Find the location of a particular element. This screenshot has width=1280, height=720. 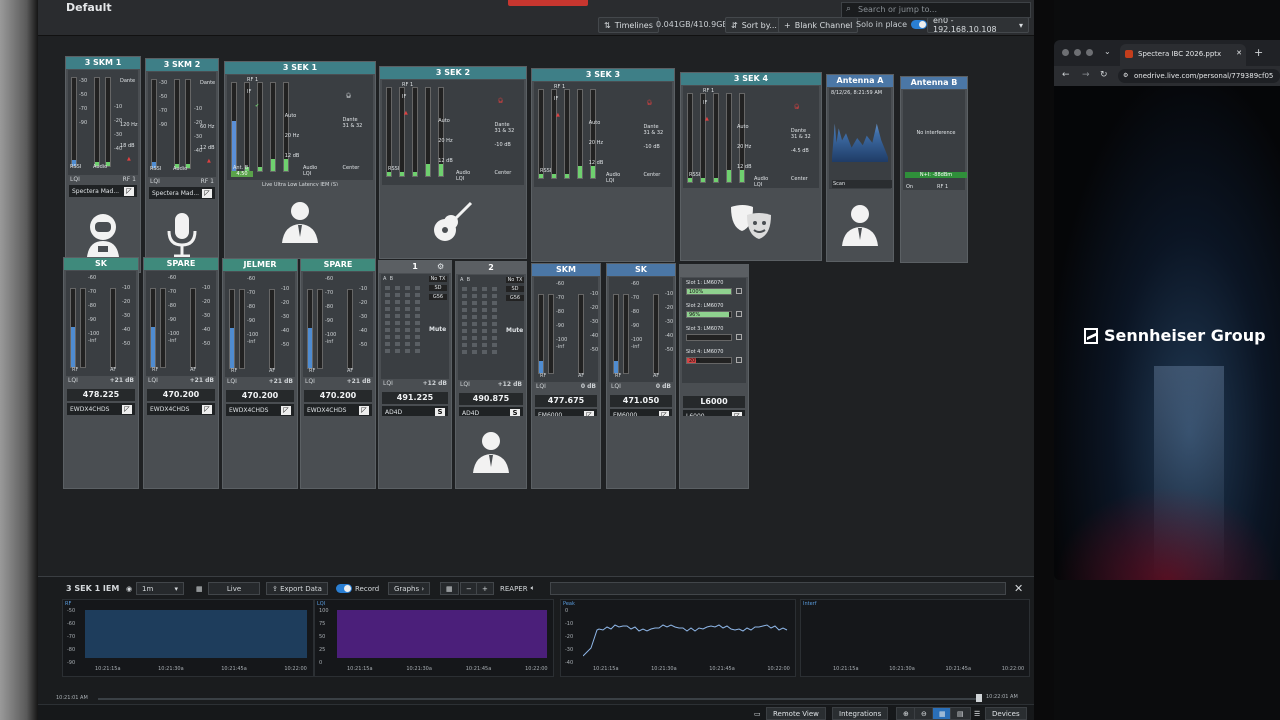

window-zoom-dot is located at coordinates (1089, 52).